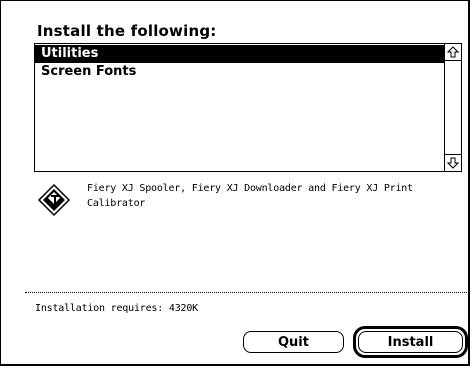 This screenshot has width=472, height=368. I want to click on list-item-utilities: Utilities, so click(239, 54).